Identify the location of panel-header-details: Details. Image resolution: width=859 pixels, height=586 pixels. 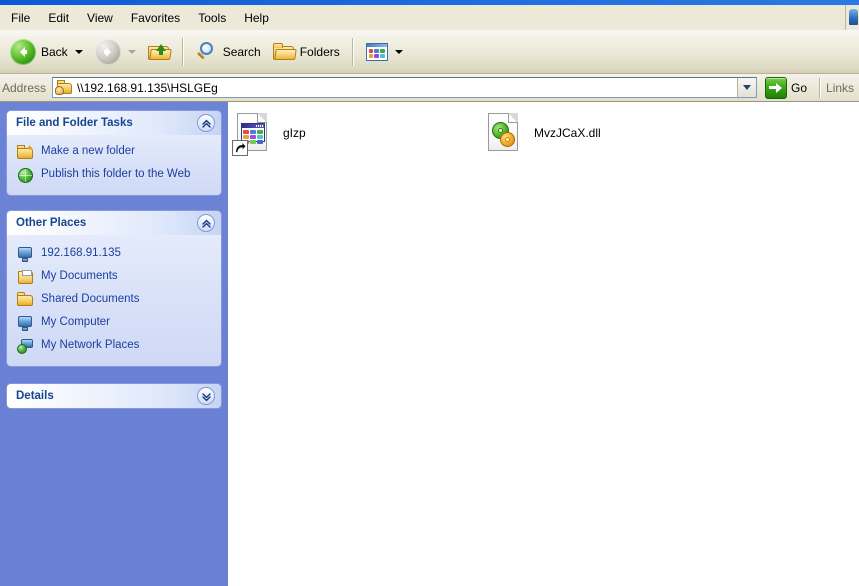
(114, 396).